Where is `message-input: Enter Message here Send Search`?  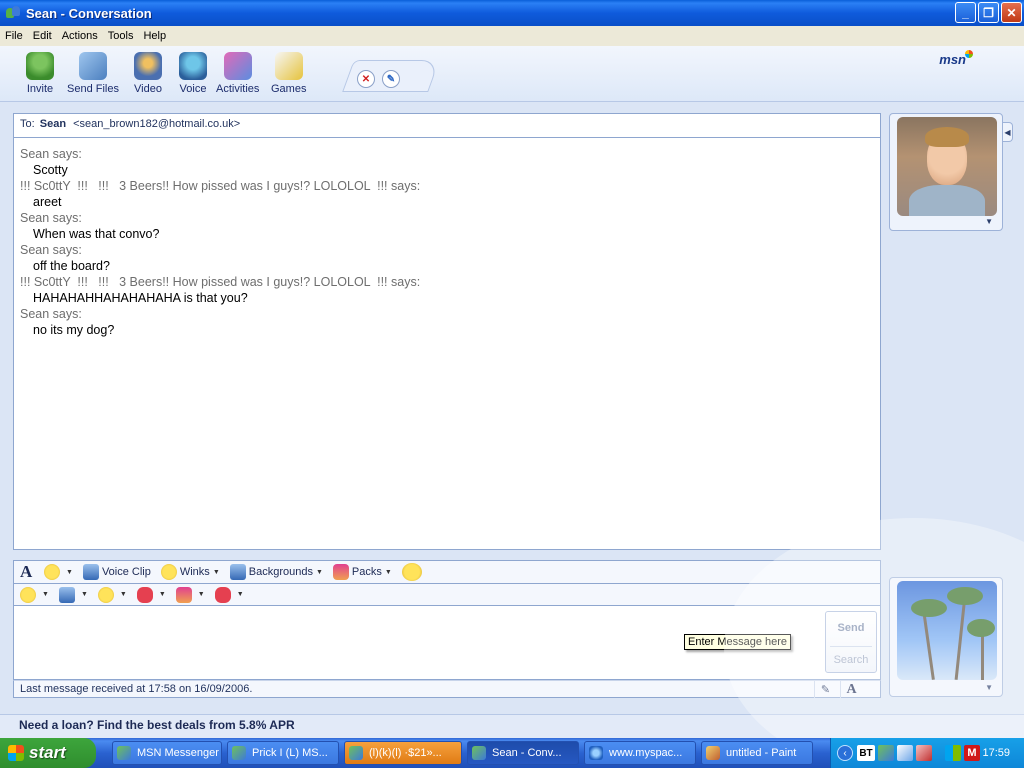
message-input: Enter Message here Send Search is located at coordinates (447, 643).